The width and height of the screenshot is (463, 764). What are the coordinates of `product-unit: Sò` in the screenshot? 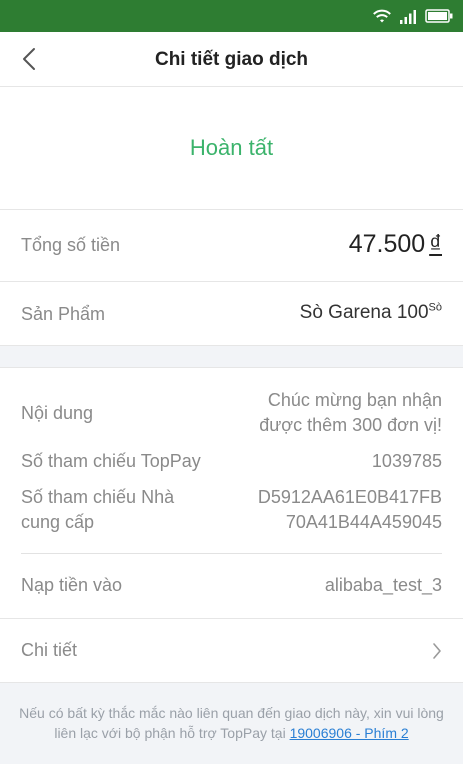 It's located at (435, 307).